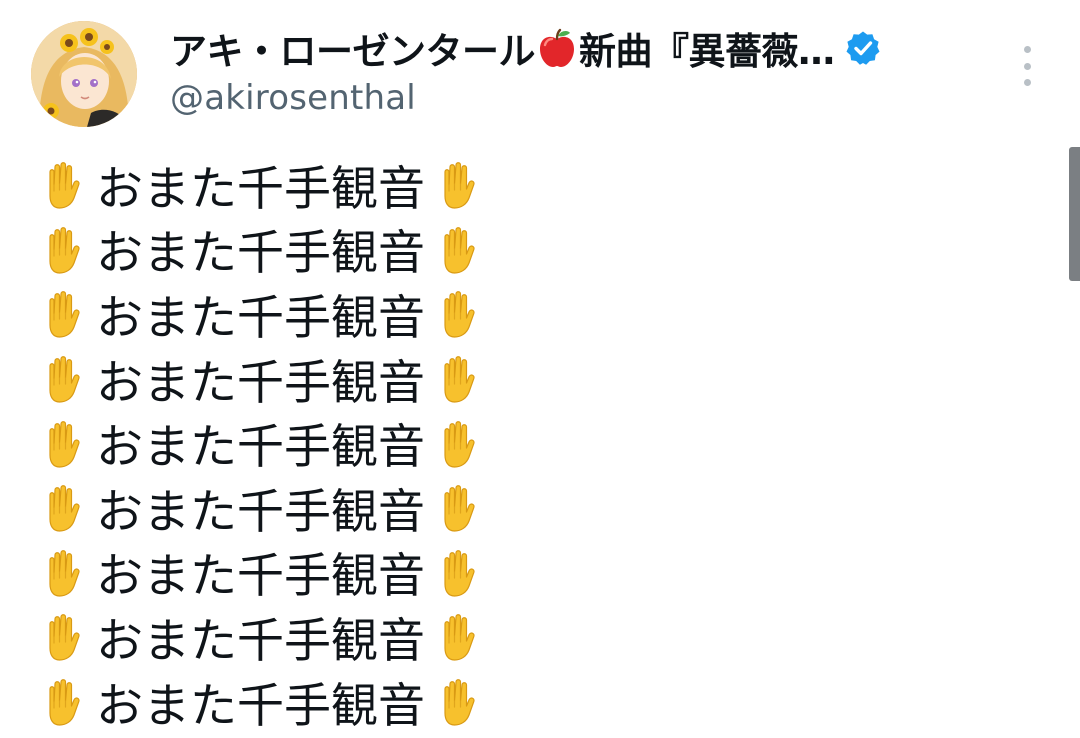  I want to click on more-vertical-icon, so click(1027, 49).